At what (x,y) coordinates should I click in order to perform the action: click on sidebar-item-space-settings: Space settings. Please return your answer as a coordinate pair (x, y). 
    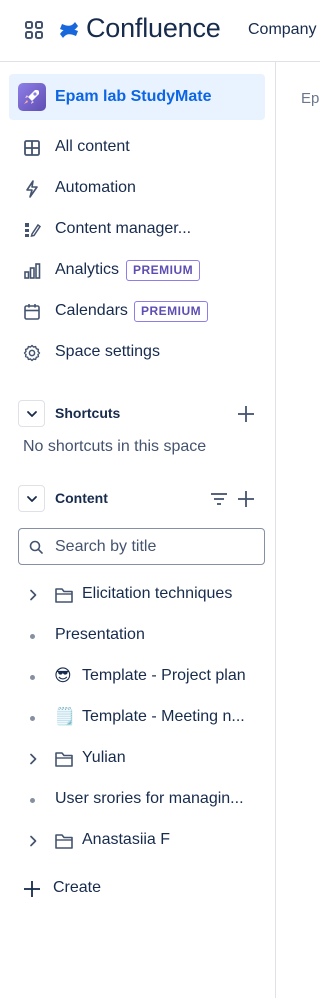
    Looking at the image, I should click on (137, 353).